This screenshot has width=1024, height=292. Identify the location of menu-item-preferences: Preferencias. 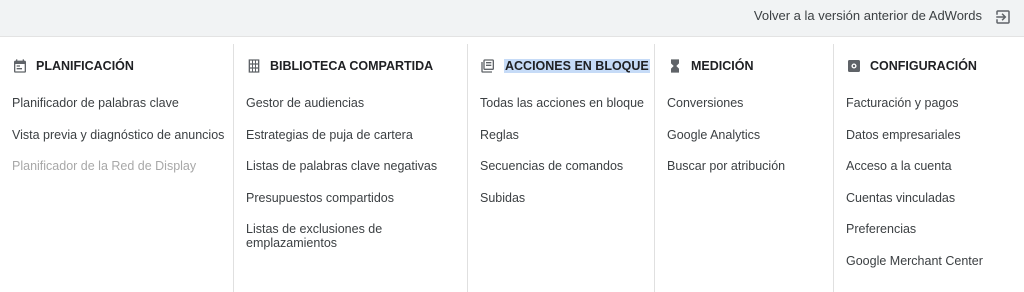
(932, 229).